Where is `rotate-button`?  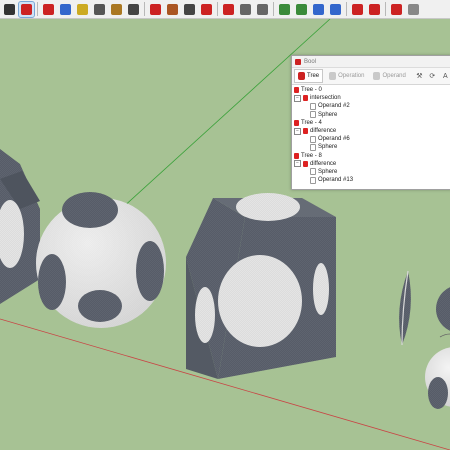 rotate-button is located at coordinates (48, 9).